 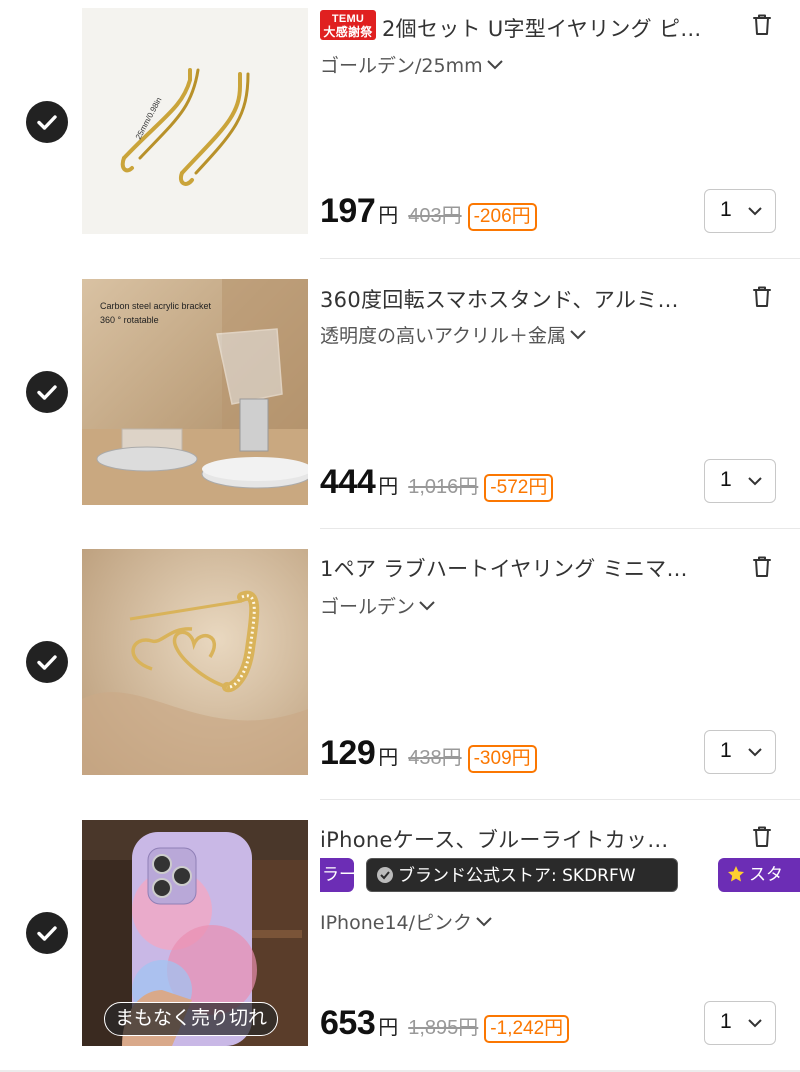 I want to click on temu-promo-badge: TEMU 大感謝祭, so click(x=348, y=25).